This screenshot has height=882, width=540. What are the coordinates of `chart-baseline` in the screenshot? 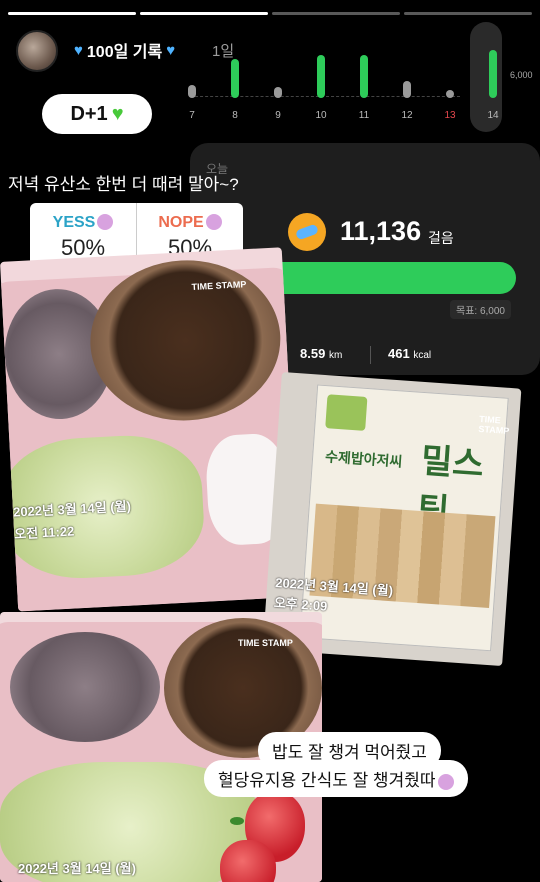 It's located at (325, 96).